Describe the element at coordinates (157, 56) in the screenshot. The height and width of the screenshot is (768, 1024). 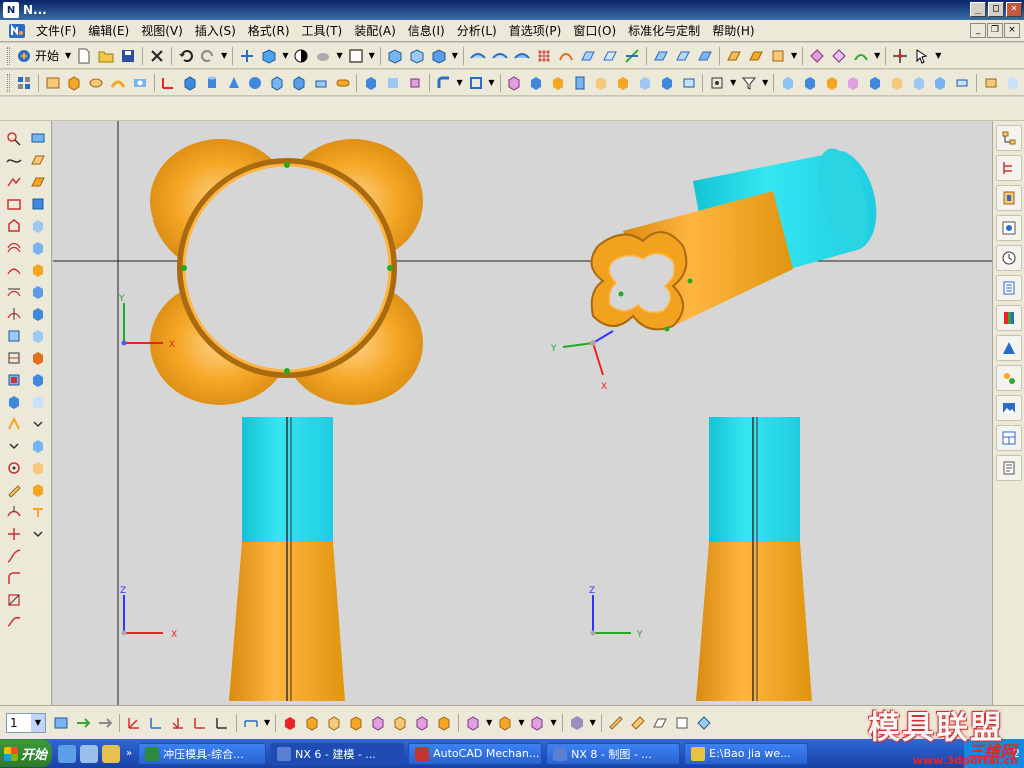
I see `delete-icon` at that location.